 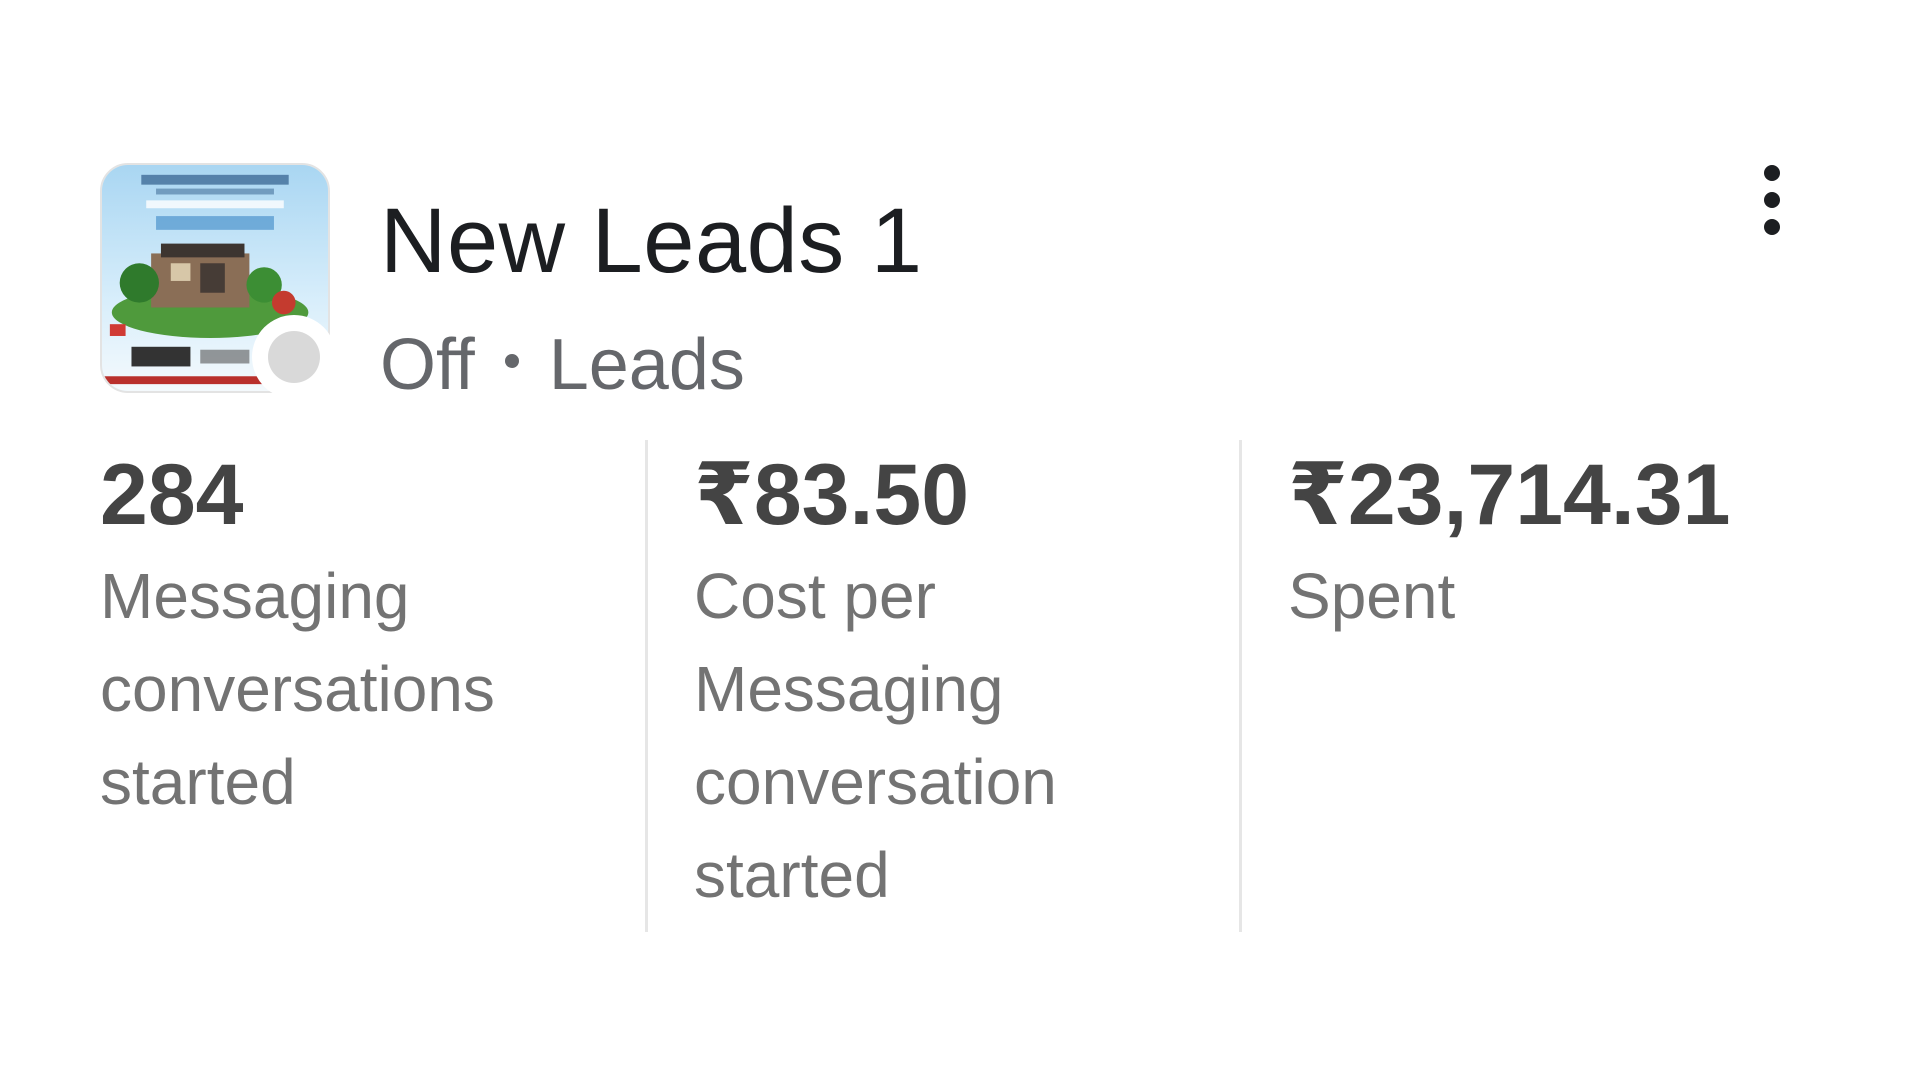 What do you see at coordinates (875, 735) in the screenshot?
I see `metric-label: Cost per Messaging conversation started` at bounding box center [875, 735].